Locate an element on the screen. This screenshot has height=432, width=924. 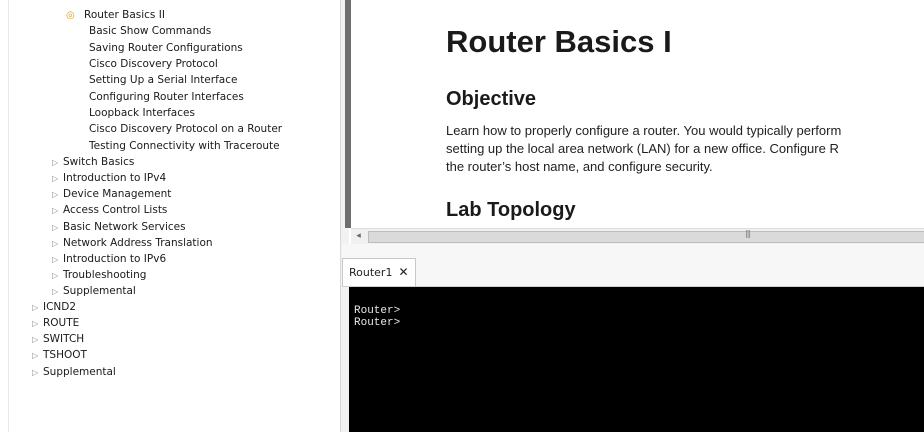
page-title: Router Basics I is located at coordinates (559, 41).